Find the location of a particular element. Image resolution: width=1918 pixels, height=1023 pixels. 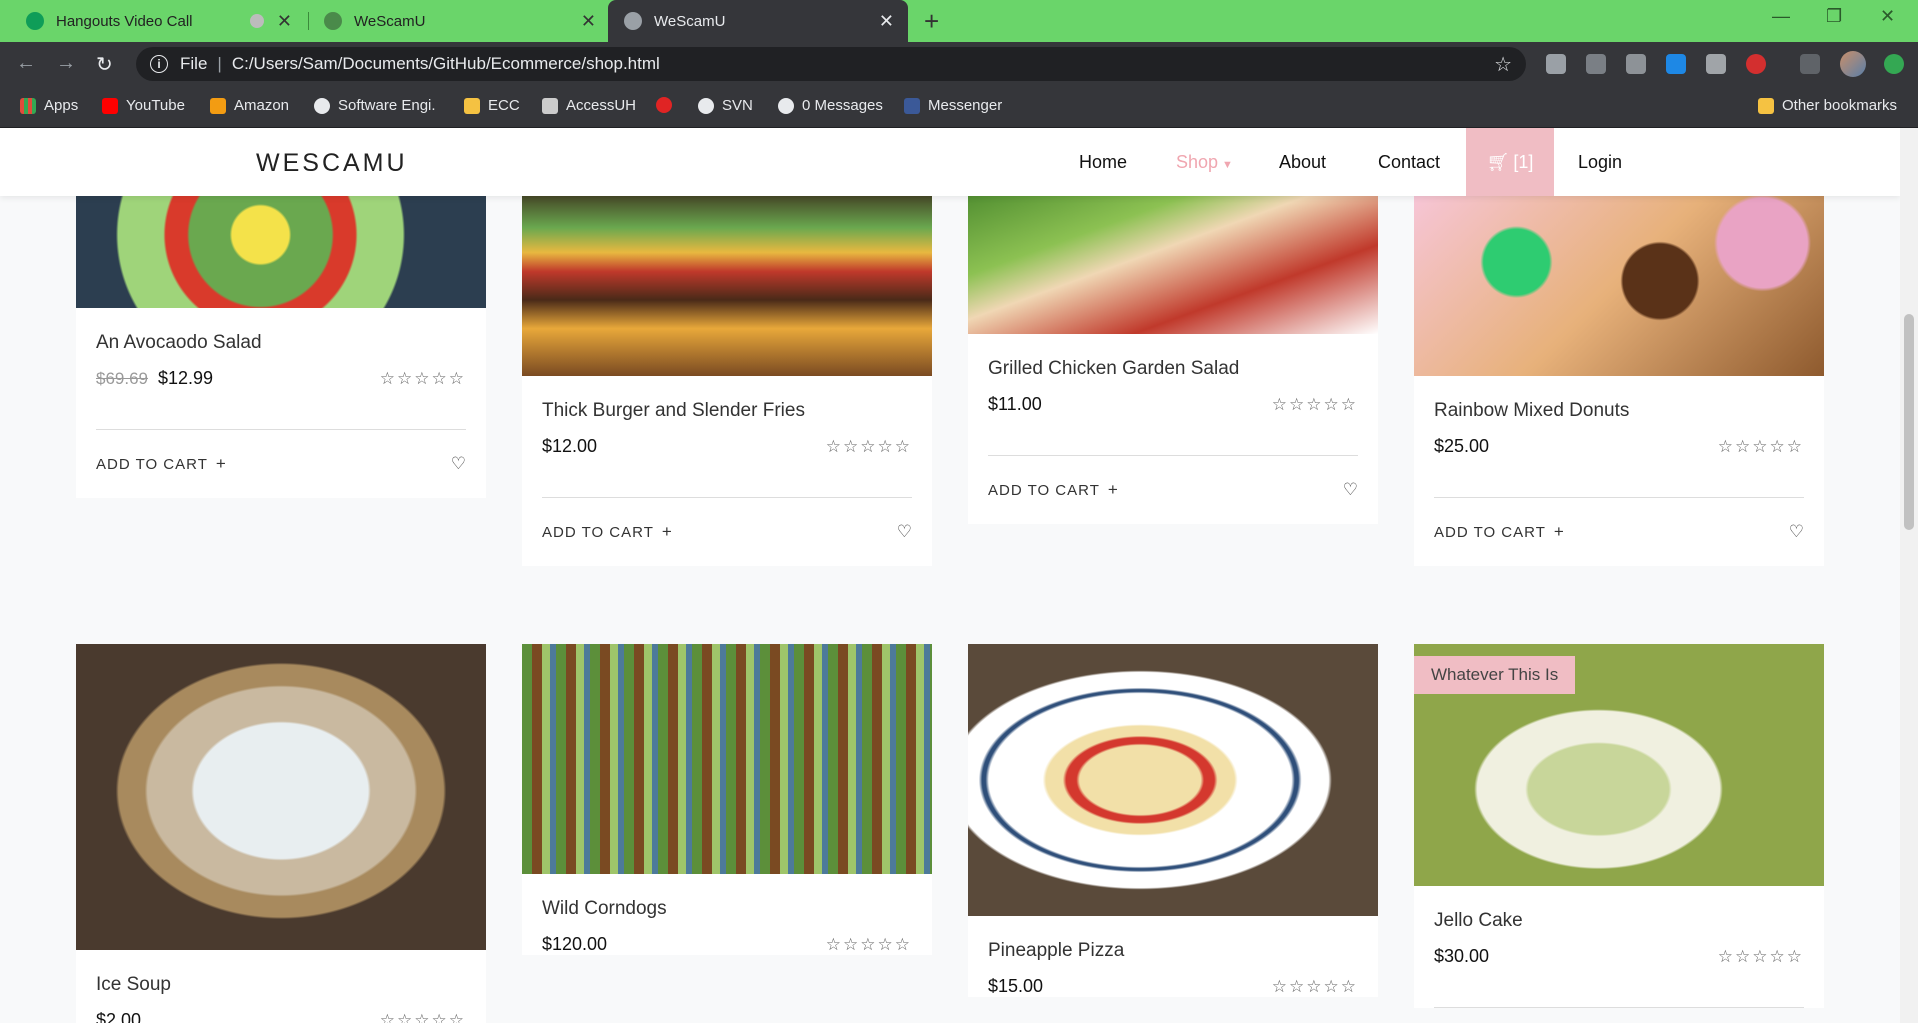

product-price: $25.00 is located at coordinates (1462, 446).